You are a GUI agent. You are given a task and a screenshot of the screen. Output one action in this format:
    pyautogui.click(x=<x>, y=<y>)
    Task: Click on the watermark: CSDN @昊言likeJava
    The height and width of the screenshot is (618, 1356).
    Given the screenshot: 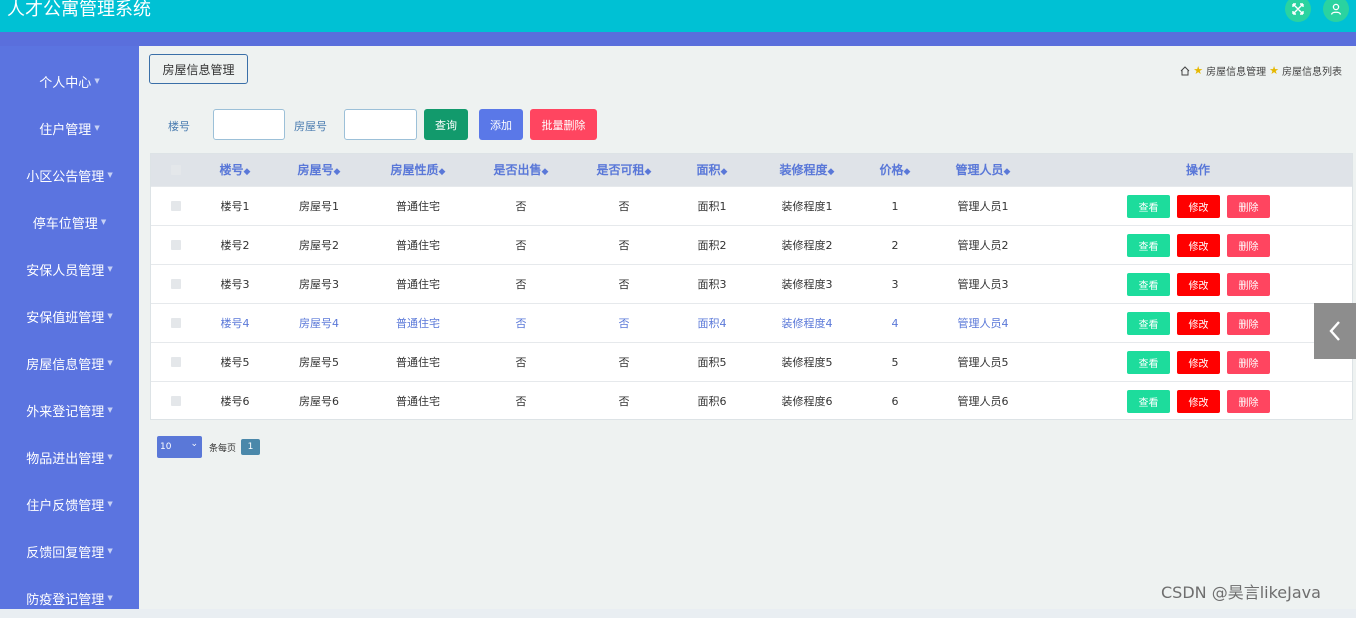 What is the action you would take?
    pyautogui.click(x=1241, y=592)
    